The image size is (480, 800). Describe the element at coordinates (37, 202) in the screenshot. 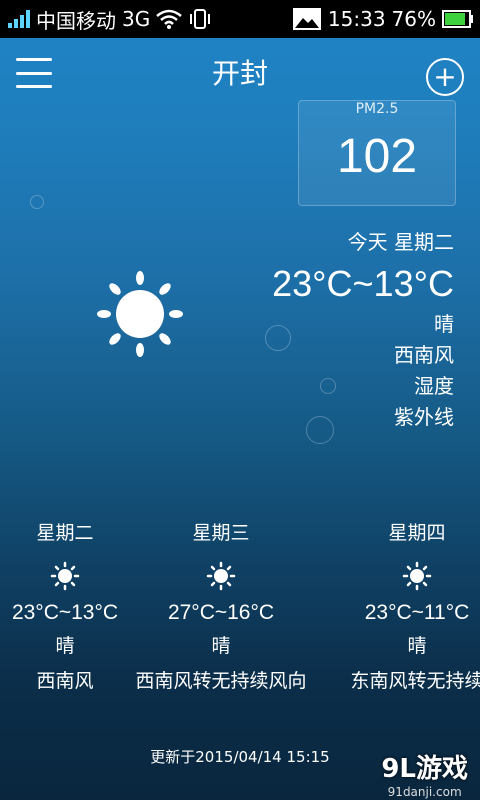

I see `background-bubble` at that location.